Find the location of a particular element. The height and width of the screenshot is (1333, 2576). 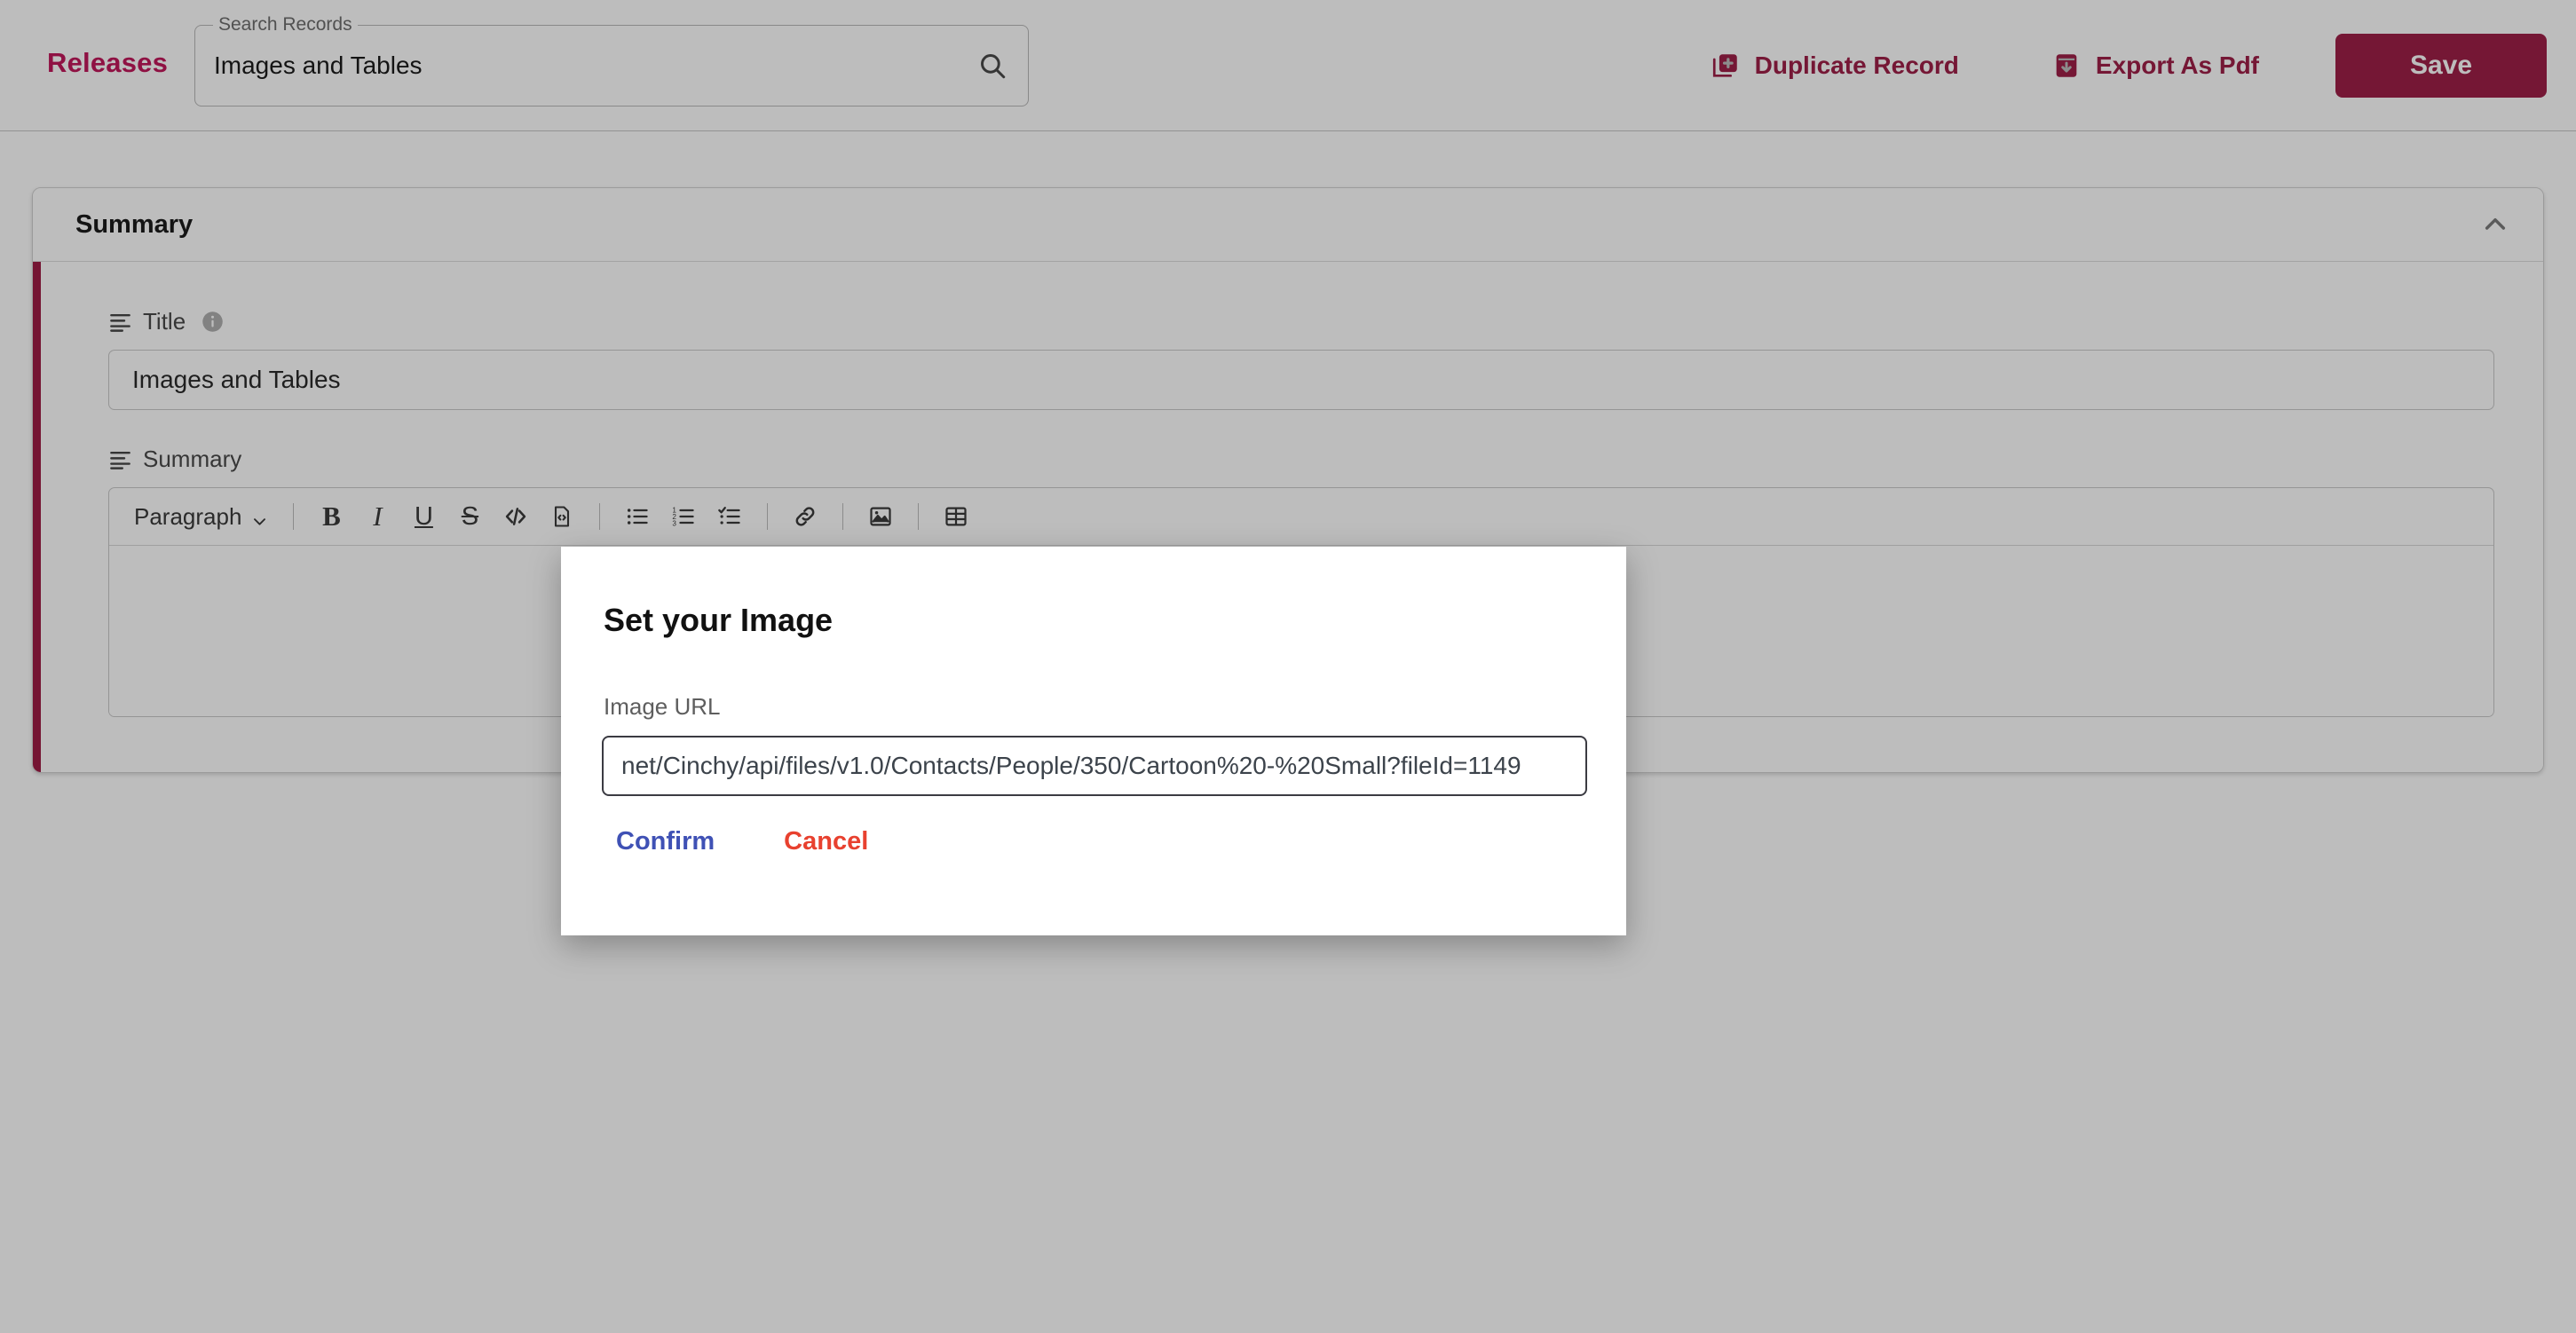

dialog-confirm-button: Confirm is located at coordinates (665, 841).